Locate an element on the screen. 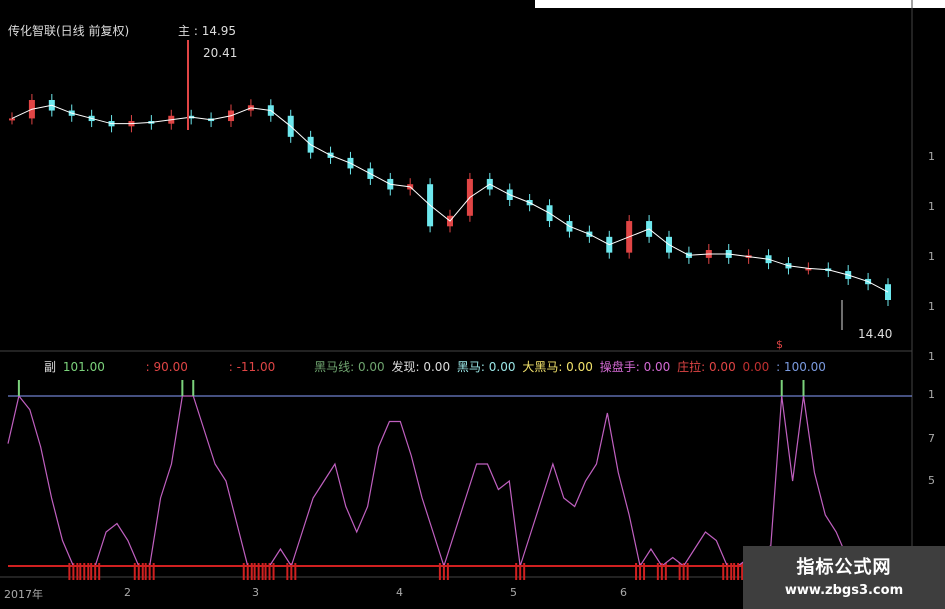 This screenshot has width=945, height=609. y-tick-main-4: 1 is located at coordinates (931, 356).